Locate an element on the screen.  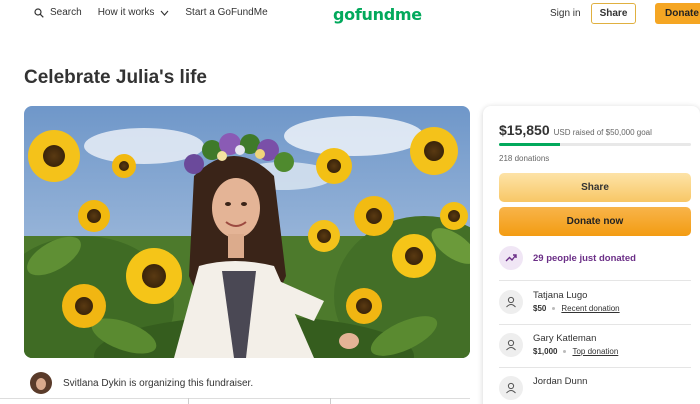
progress-fill is located at coordinates (529, 144).